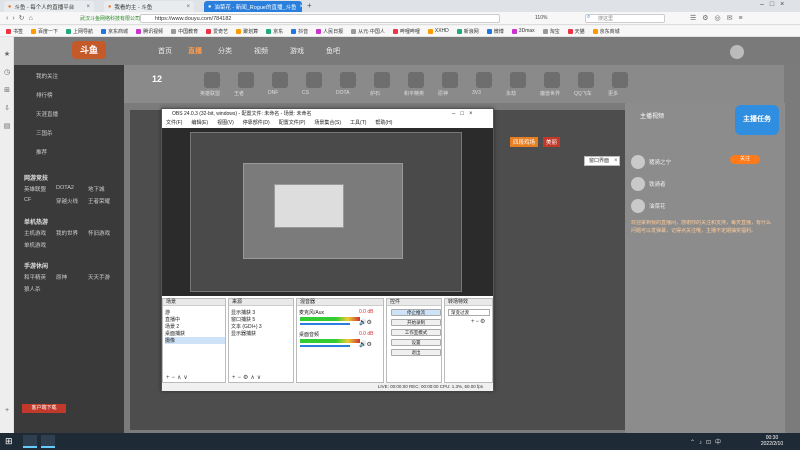  I want to click on left-menu-subitem: 王者荣耀, so click(99, 201).